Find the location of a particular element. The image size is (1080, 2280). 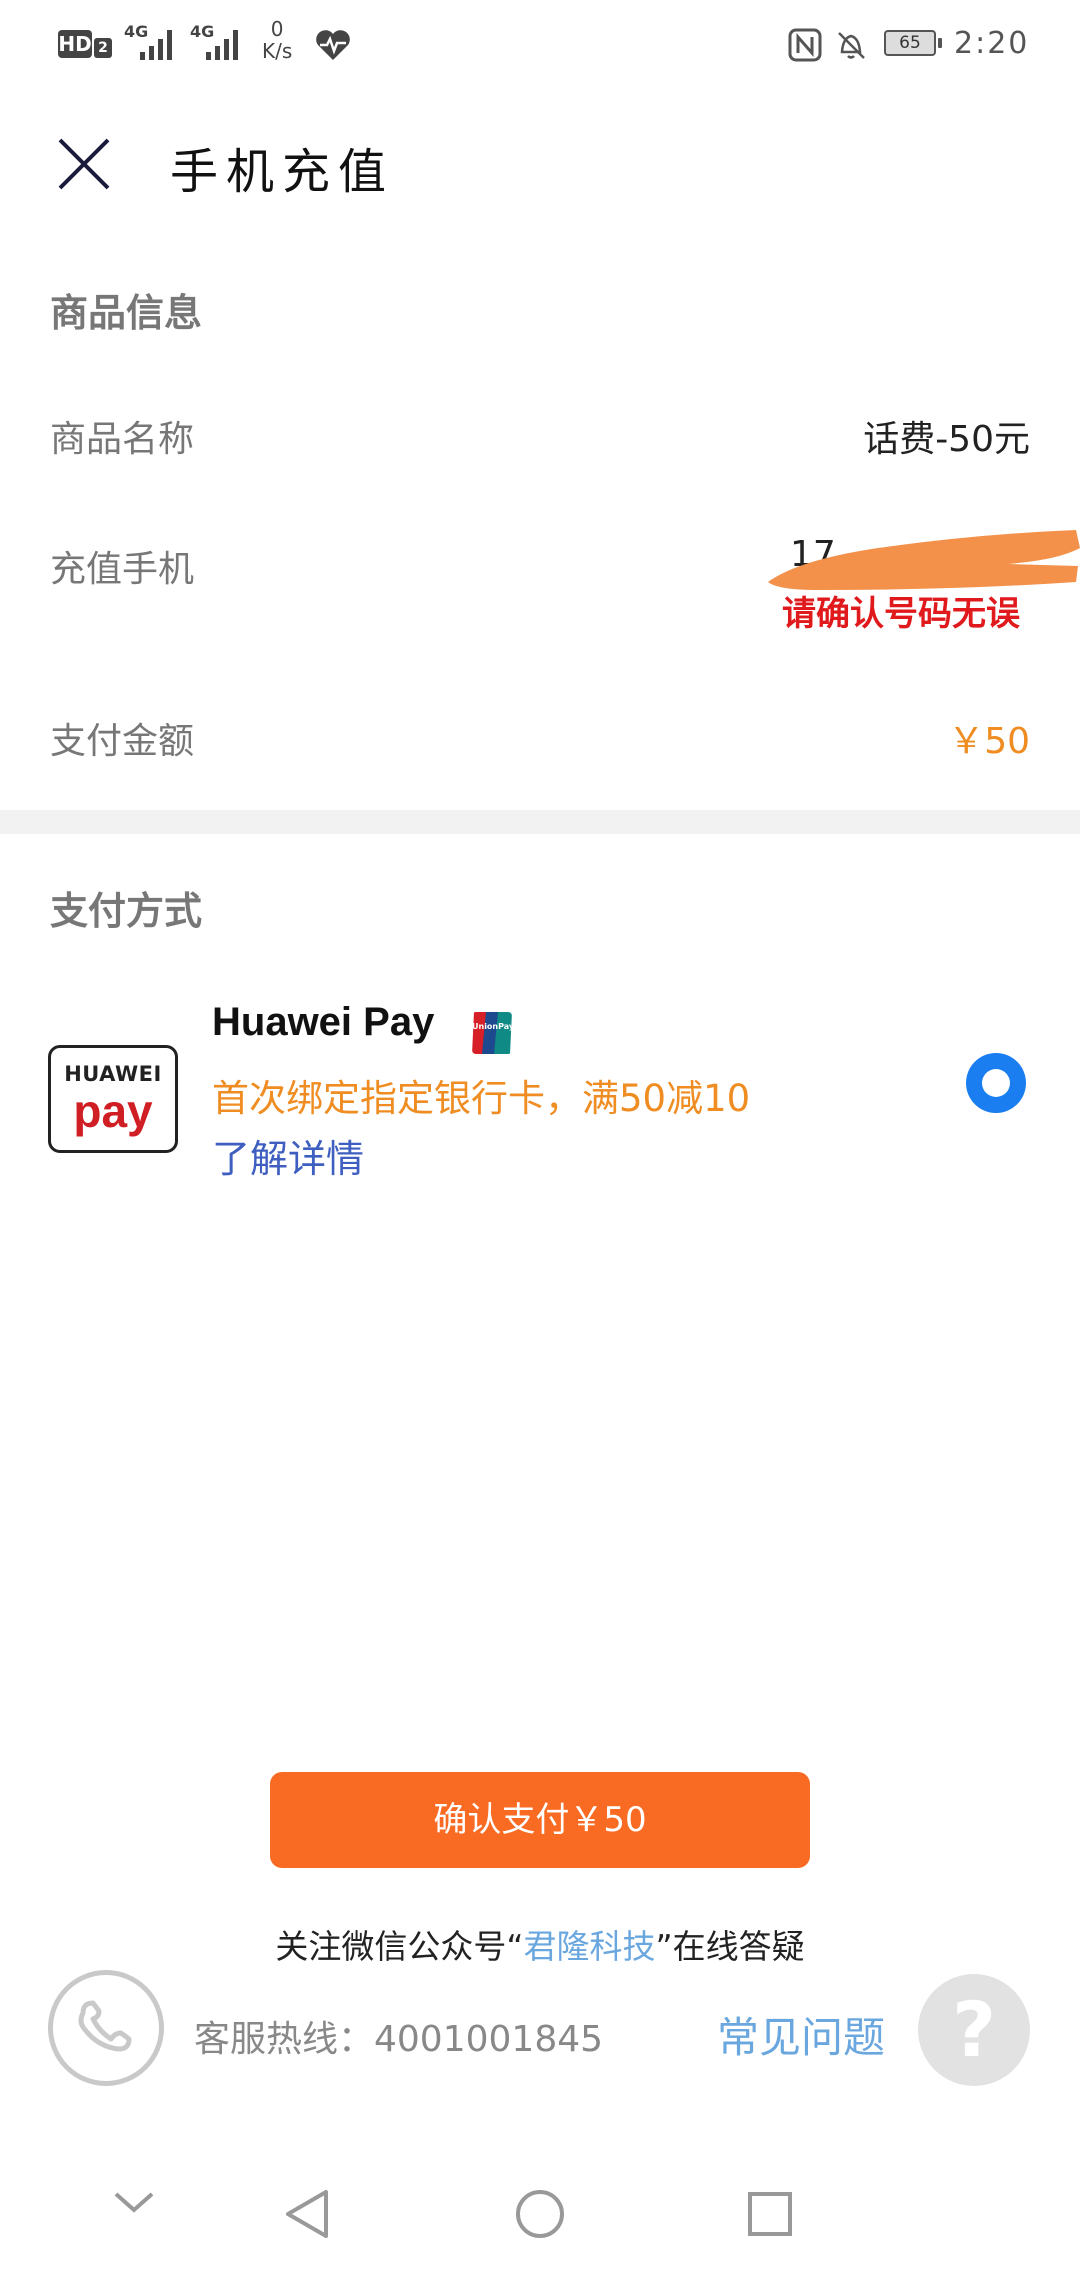

row-label-amount: 支付金额 is located at coordinates (122, 741).